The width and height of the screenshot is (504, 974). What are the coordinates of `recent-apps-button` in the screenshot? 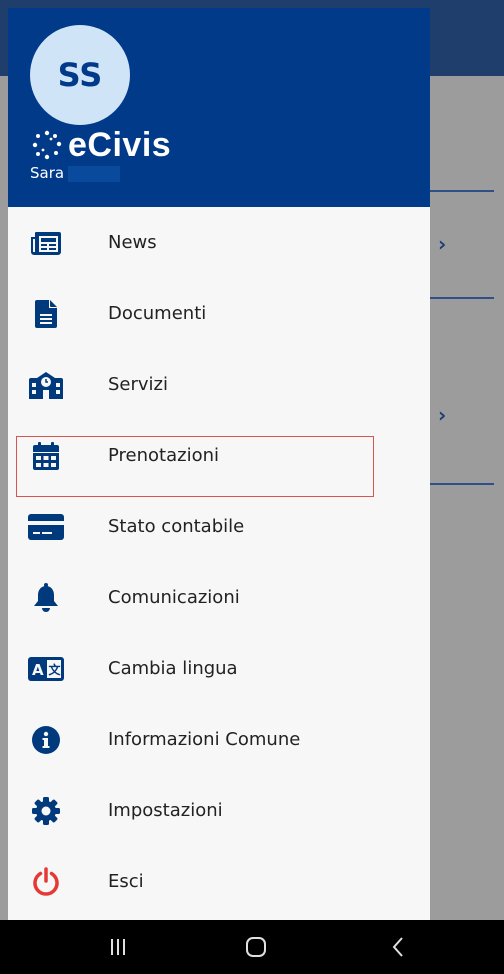 It's located at (118, 947).